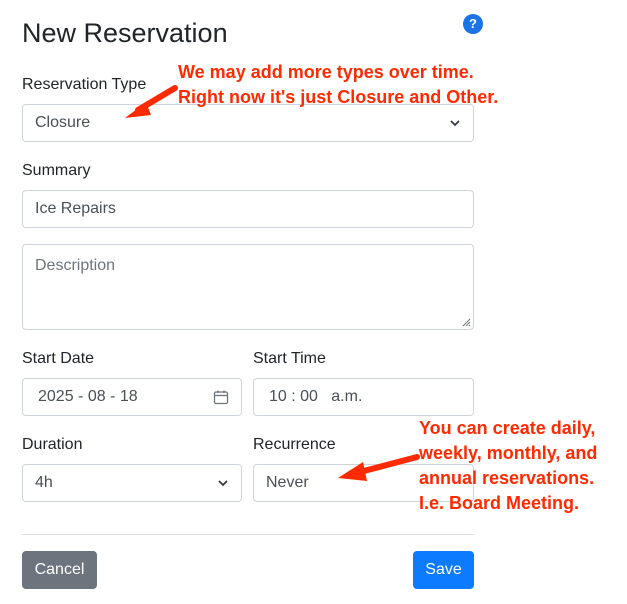  Describe the element at coordinates (338, 97) in the screenshot. I see `type-annotation-line: Right now it's just Closure and Other.` at that location.